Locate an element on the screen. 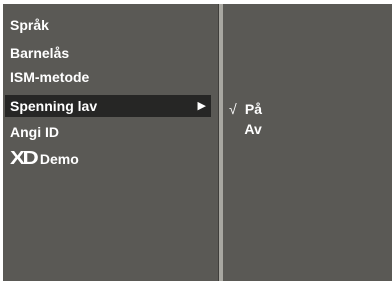 This screenshot has height=284, width=392. option-off: Av is located at coordinates (245, 129).